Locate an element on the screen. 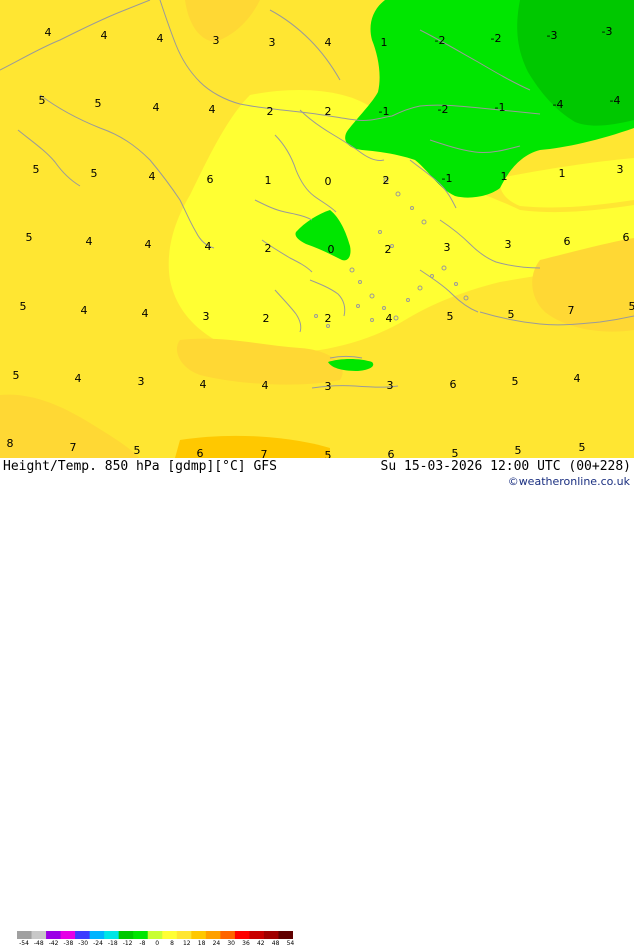 The width and height of the screenshot is (634, 948). colorbar-tick-label: 36 is located at coordinates (246, 943).